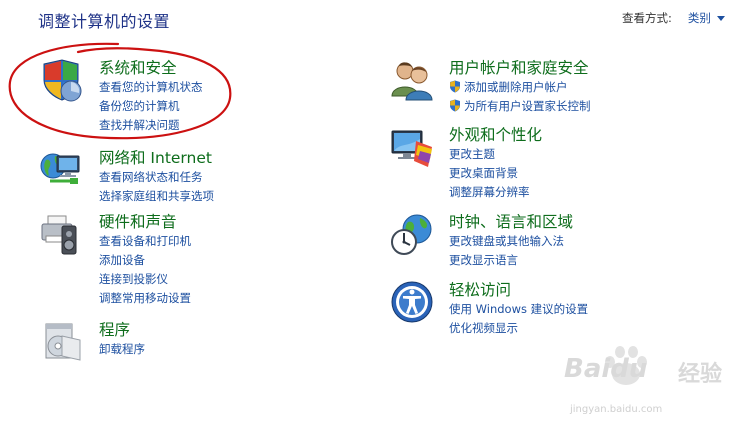 The height and width of the screenshot is (422, 743). I want to click on watermark-brand: Baidu, so click(606, 369).